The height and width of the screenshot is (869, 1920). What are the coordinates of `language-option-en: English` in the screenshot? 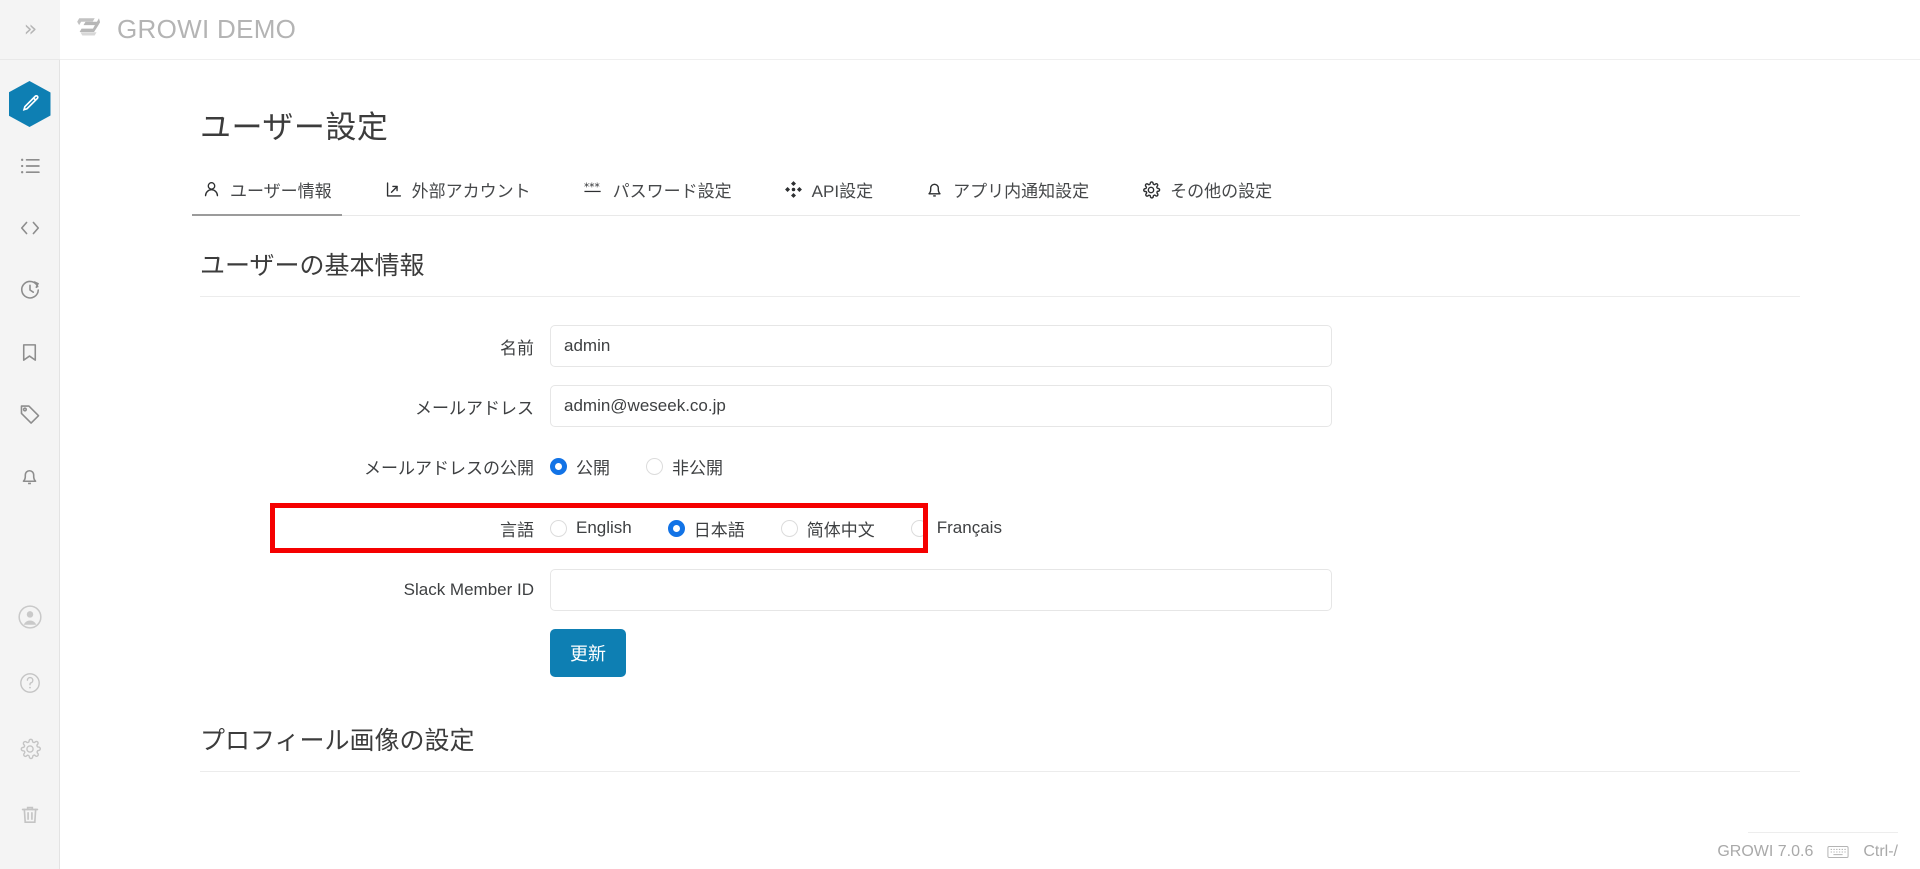 It's located at (591, 528).